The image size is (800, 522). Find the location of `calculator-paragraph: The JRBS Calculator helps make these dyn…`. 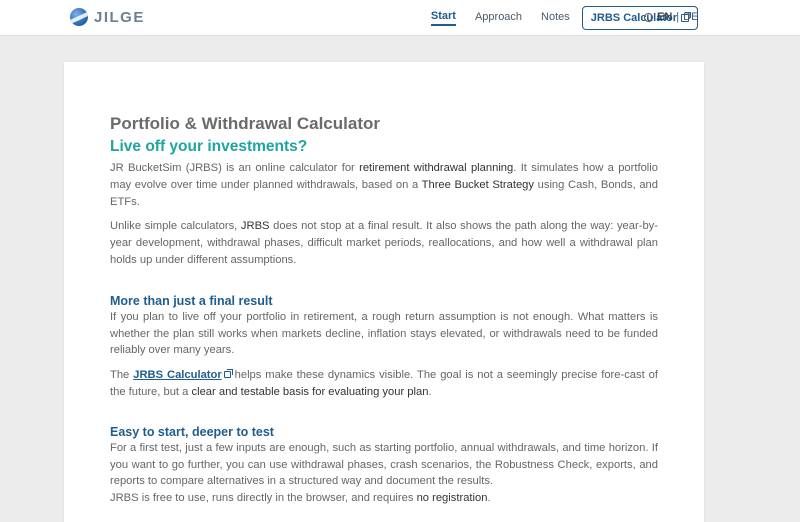

calculator-paragraph: The JRBS Calculator helps make these dyn… is located at coordinates (384, 383).